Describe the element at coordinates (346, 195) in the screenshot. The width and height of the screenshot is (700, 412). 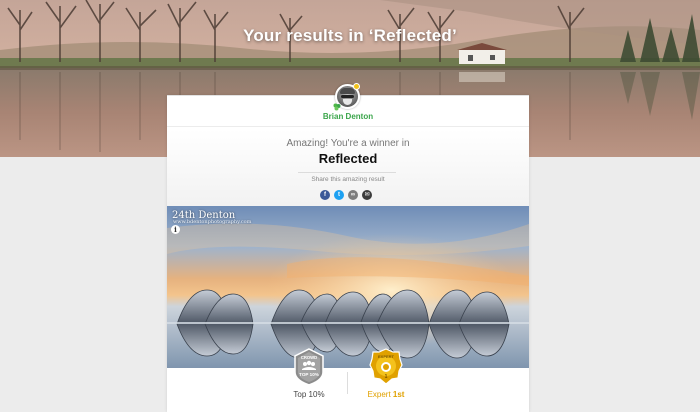
I see `share-buttons: f t ∞ ✉` at that location.